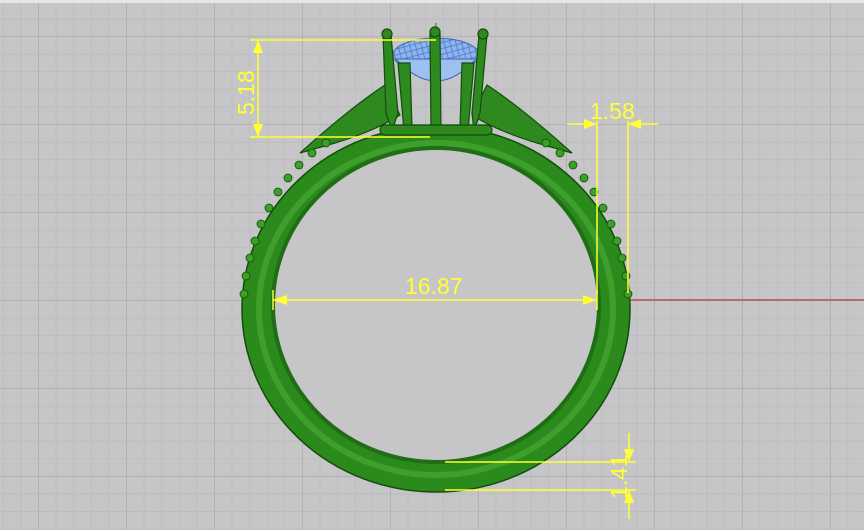 The image size is (864, 530). I want to click on dim-label-shank-width: 1.58, so click(612, 111).